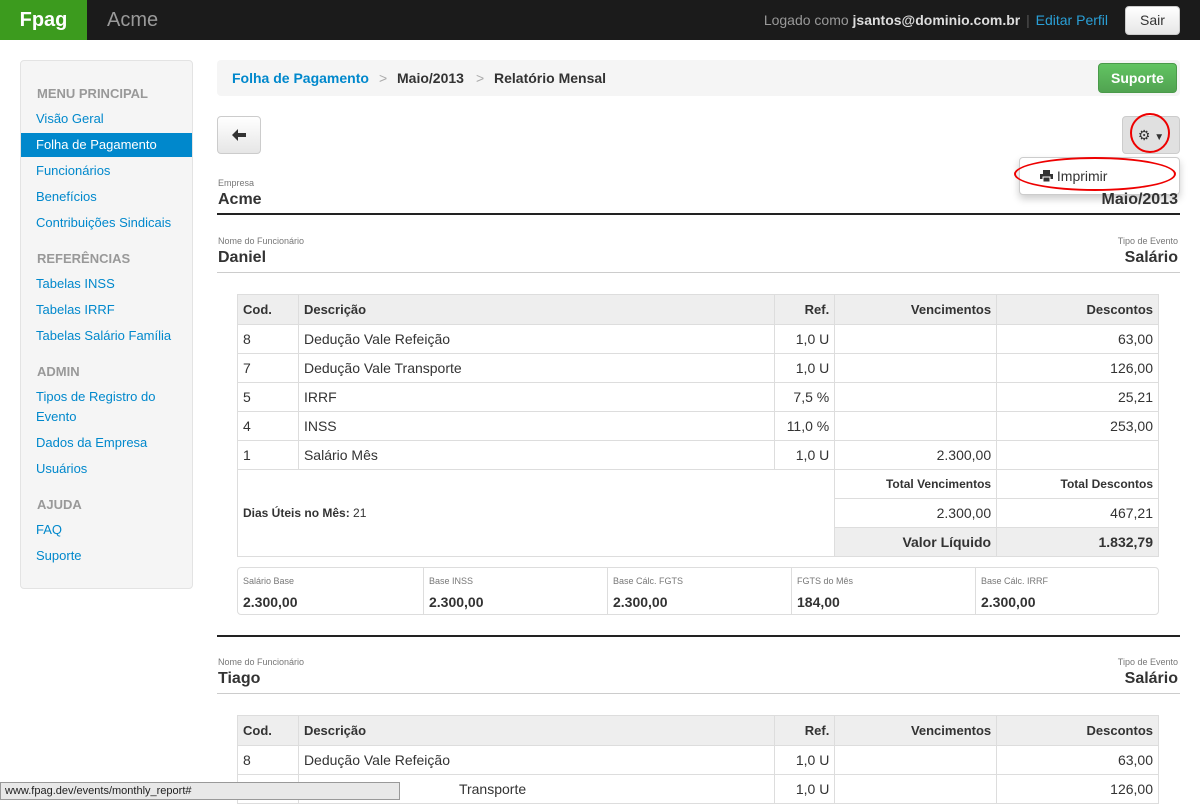 The image size is (1200, 804). Describe the element at coordinates (106, 336) in the screenshot. I see `nav-tabelas-salario-familia: Tabelas Salário Família` at that location.